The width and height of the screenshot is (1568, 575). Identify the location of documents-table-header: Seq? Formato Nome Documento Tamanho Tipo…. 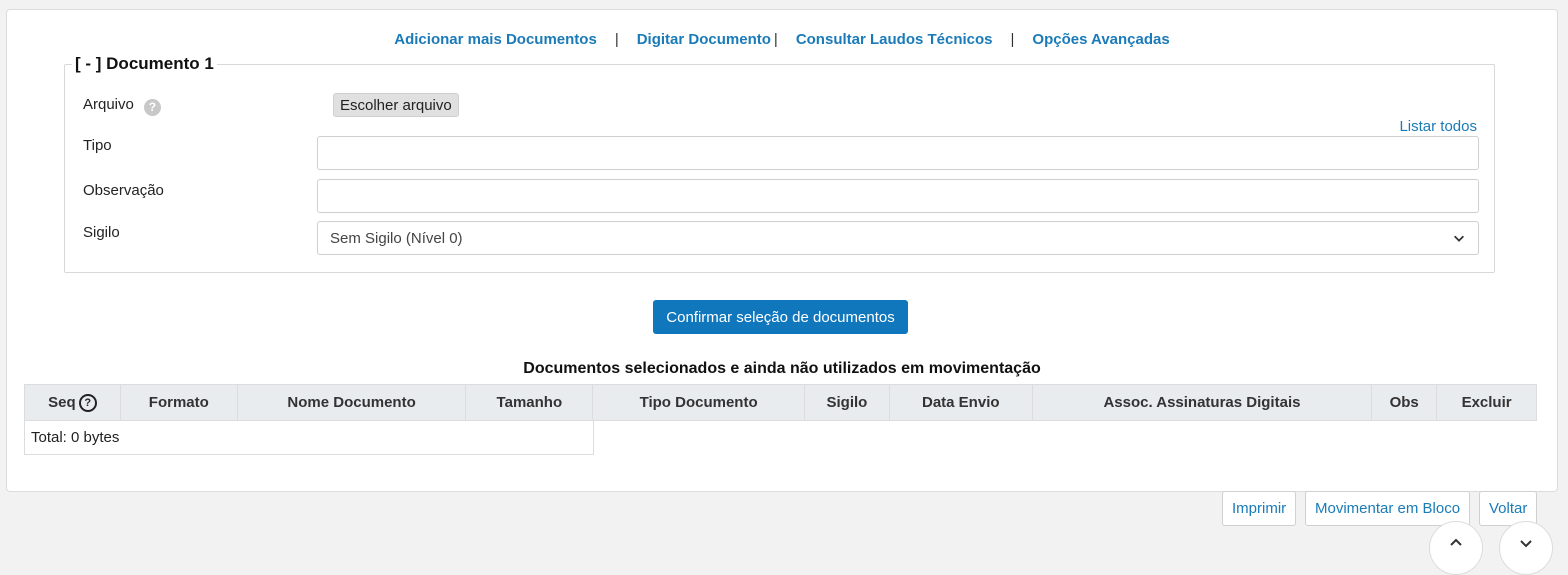
(780, 402).